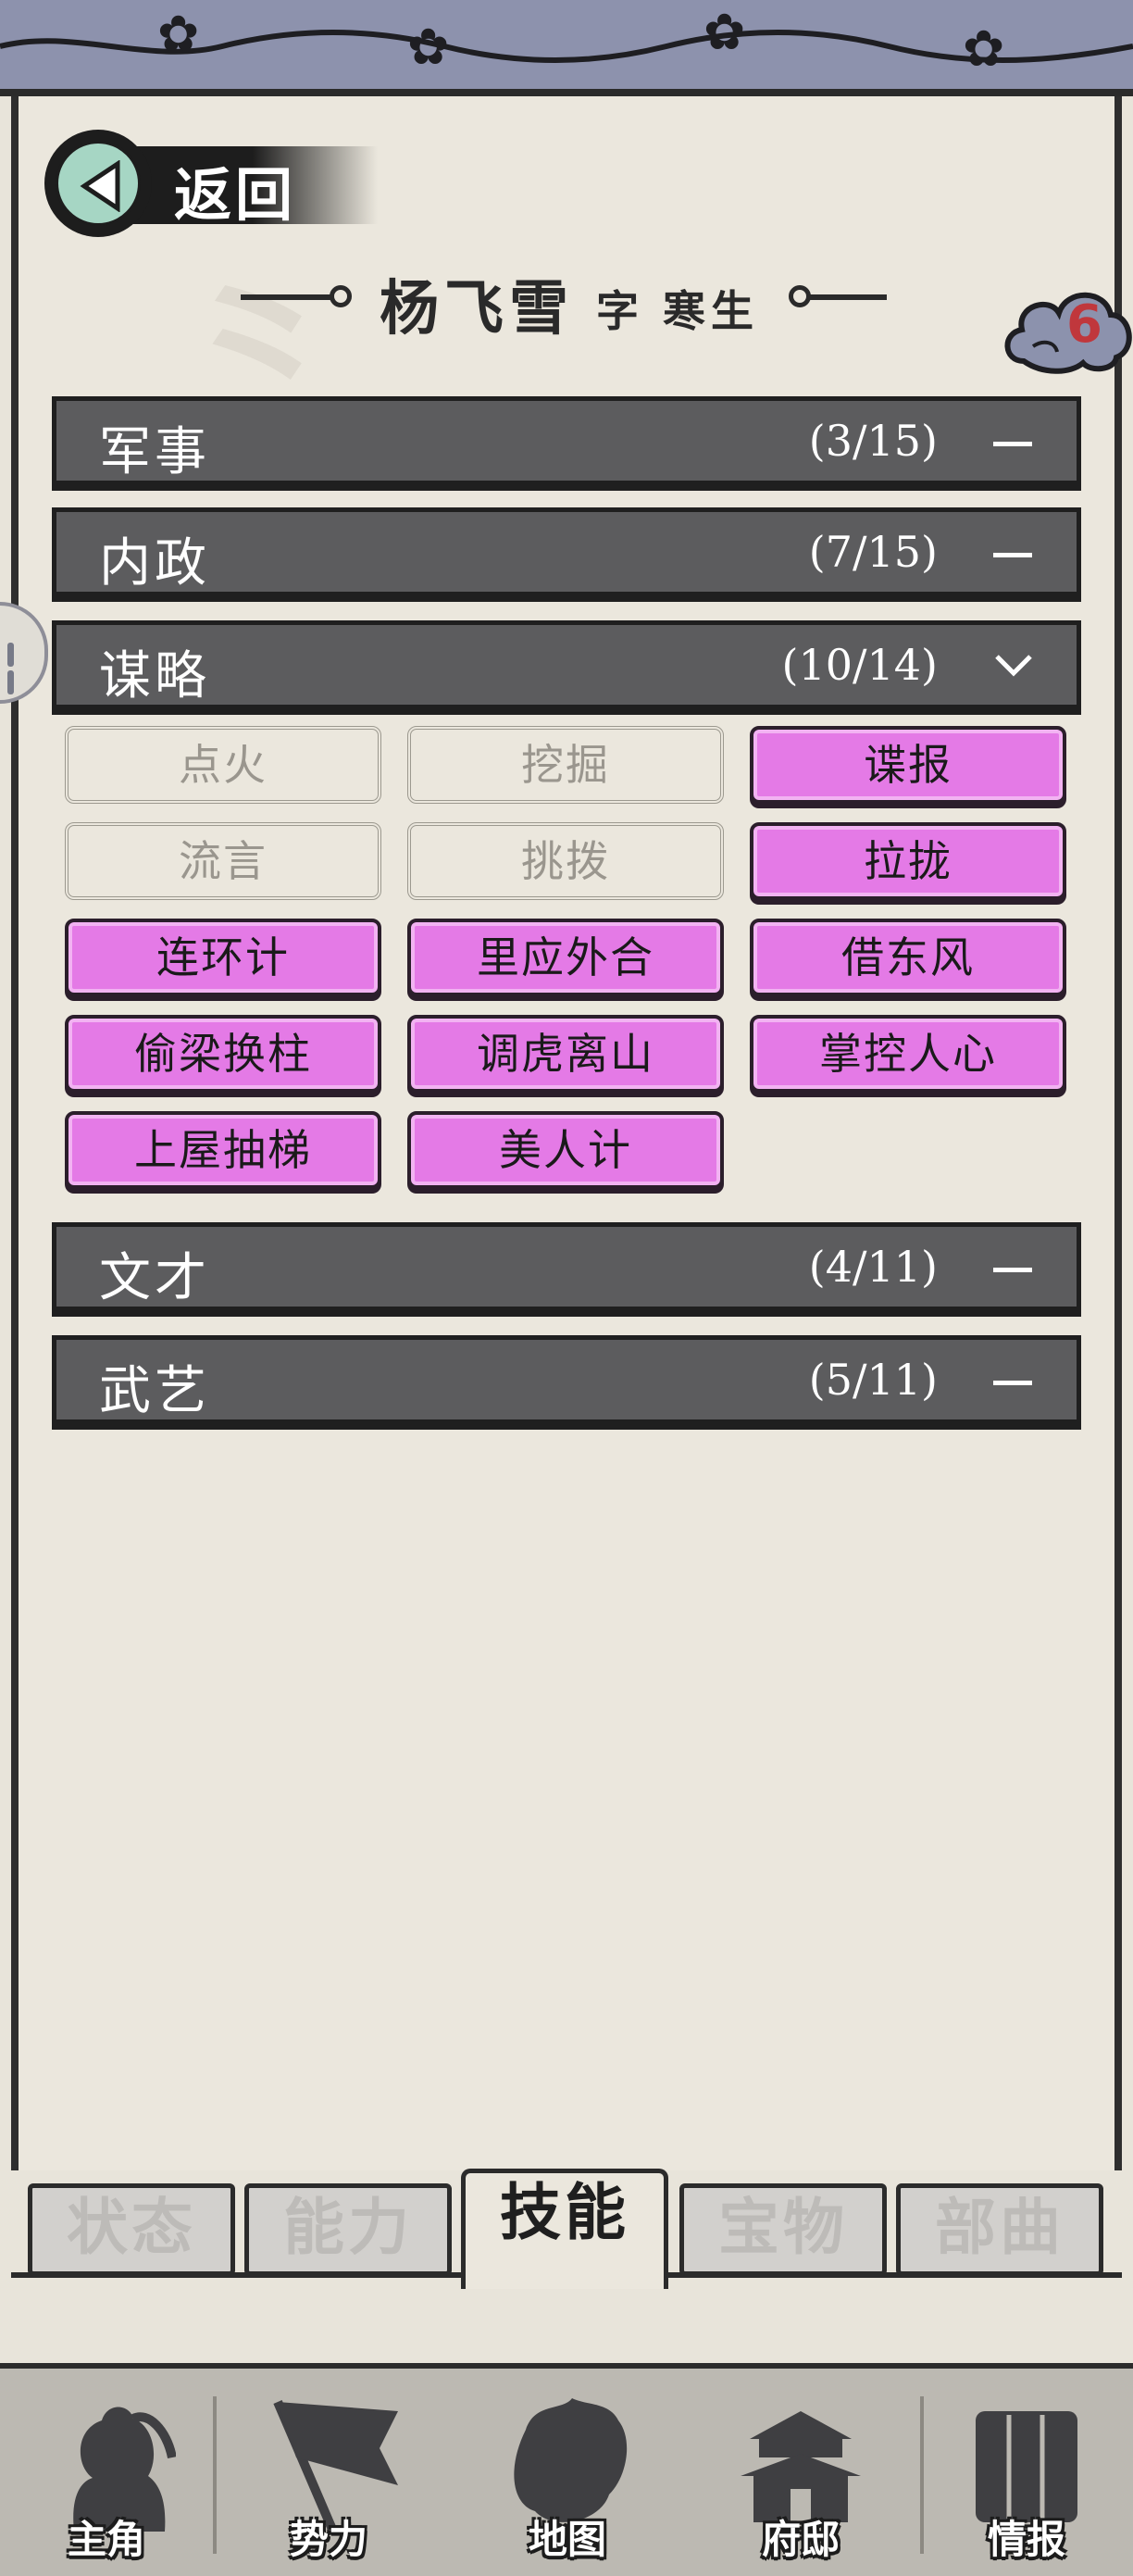 The image size is (1133, 2576). Describe the element at coordinates (873, 441) in the screenshot. I see `category-count: (3/15)` at that location.